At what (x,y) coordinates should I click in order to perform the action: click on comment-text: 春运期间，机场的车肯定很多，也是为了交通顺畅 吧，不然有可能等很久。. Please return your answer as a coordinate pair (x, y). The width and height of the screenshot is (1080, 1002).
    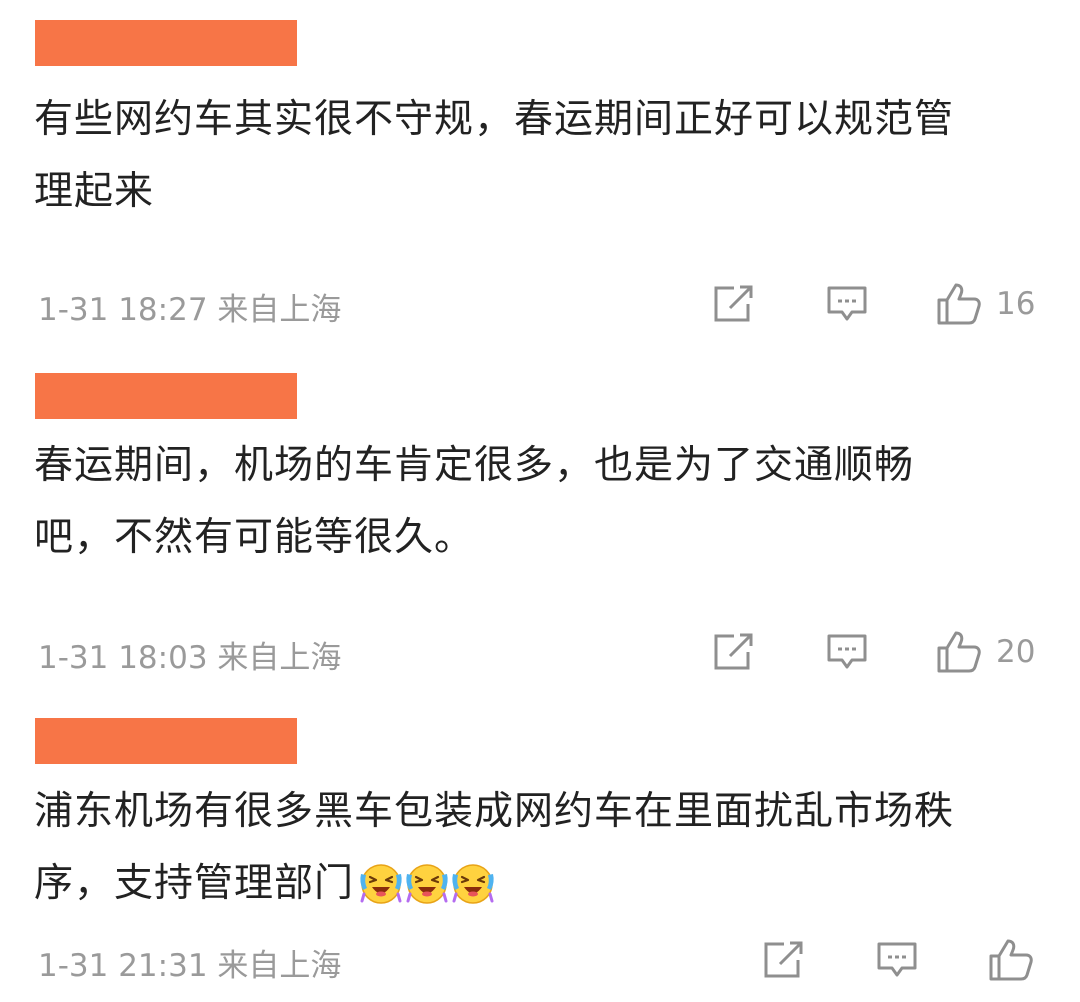
    Looking at the image, I should click on (534, 502).